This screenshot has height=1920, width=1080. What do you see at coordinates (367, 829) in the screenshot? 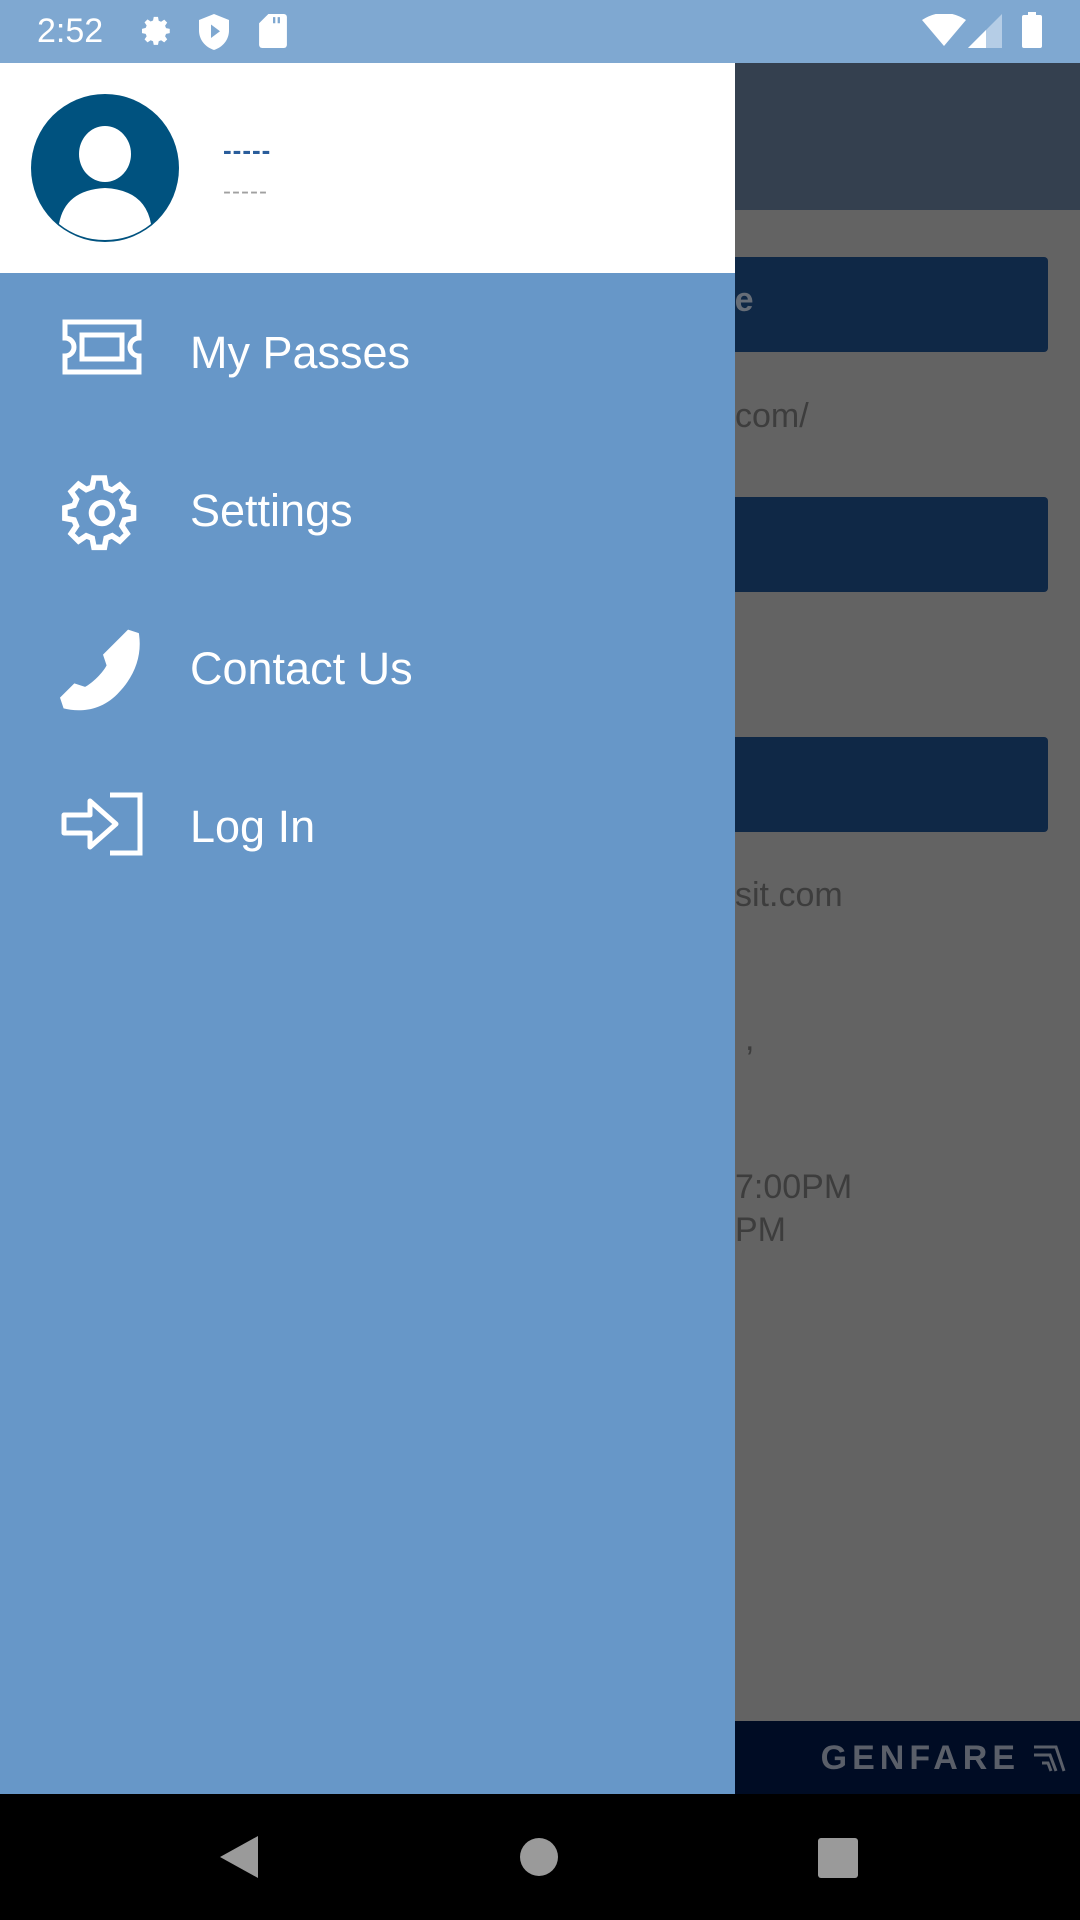
I see `menu-item-log-in: Log In` at bounding box center [367, 829].